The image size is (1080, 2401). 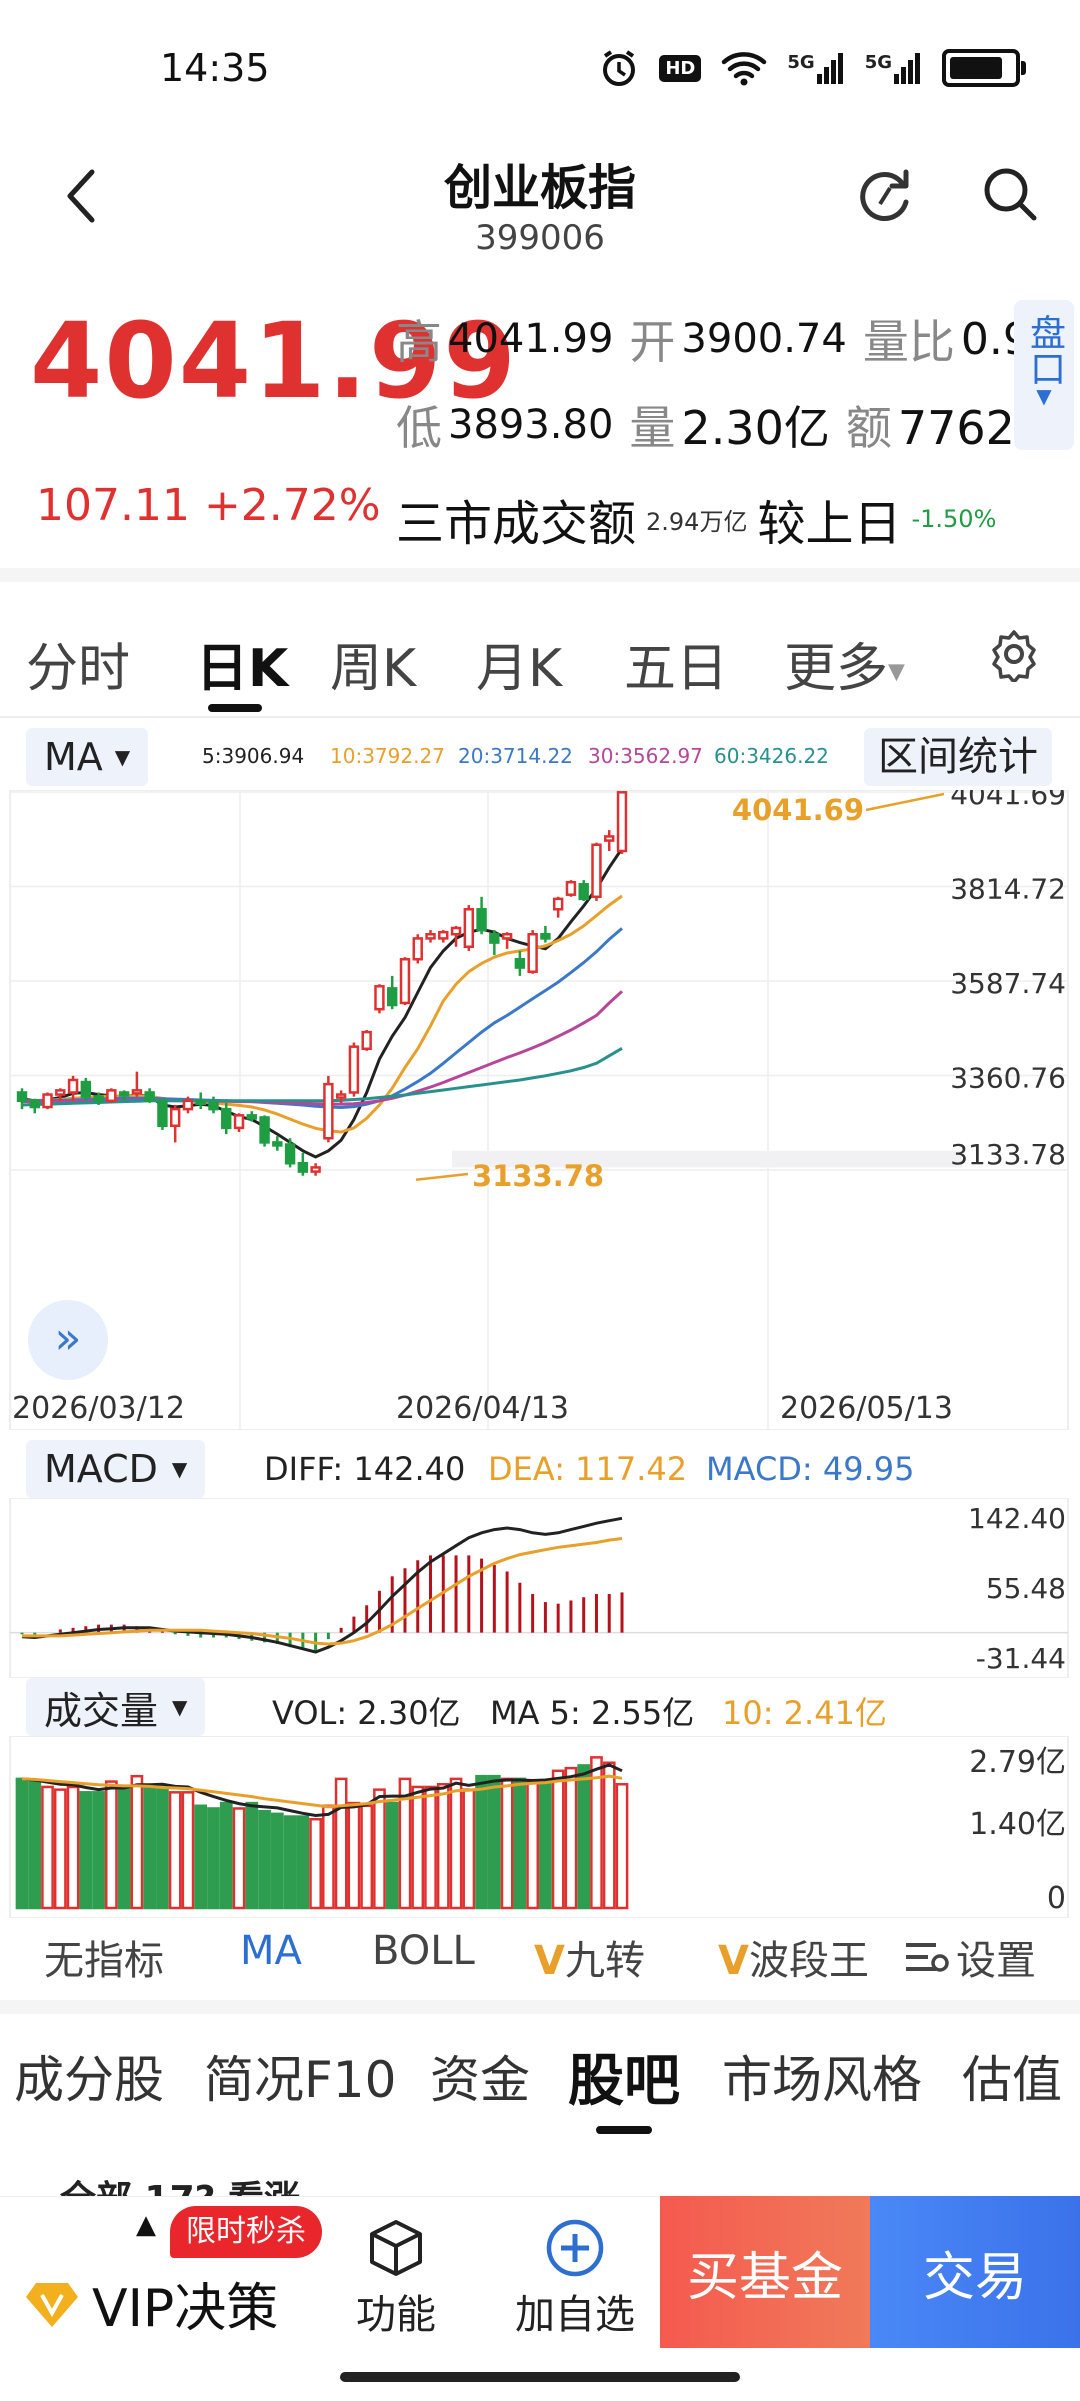 I want to click on wifi-icon, so click(x=744, y=69).